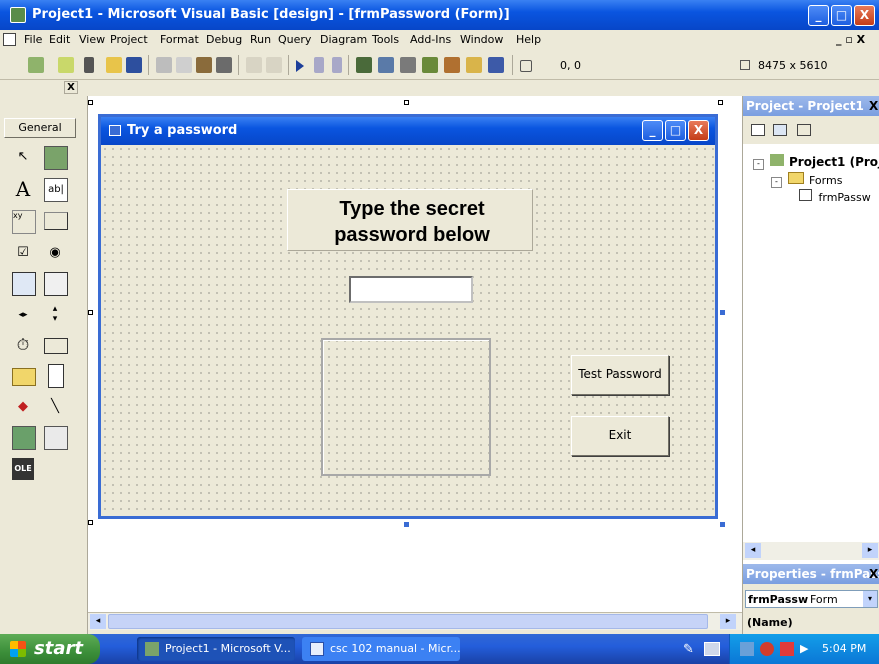 This screenshot has height=664, width=879. What do you see at coordinates (652, 130) in the screenshot?
I see `form-minimize-button: _` at bounding box center [652, 130].